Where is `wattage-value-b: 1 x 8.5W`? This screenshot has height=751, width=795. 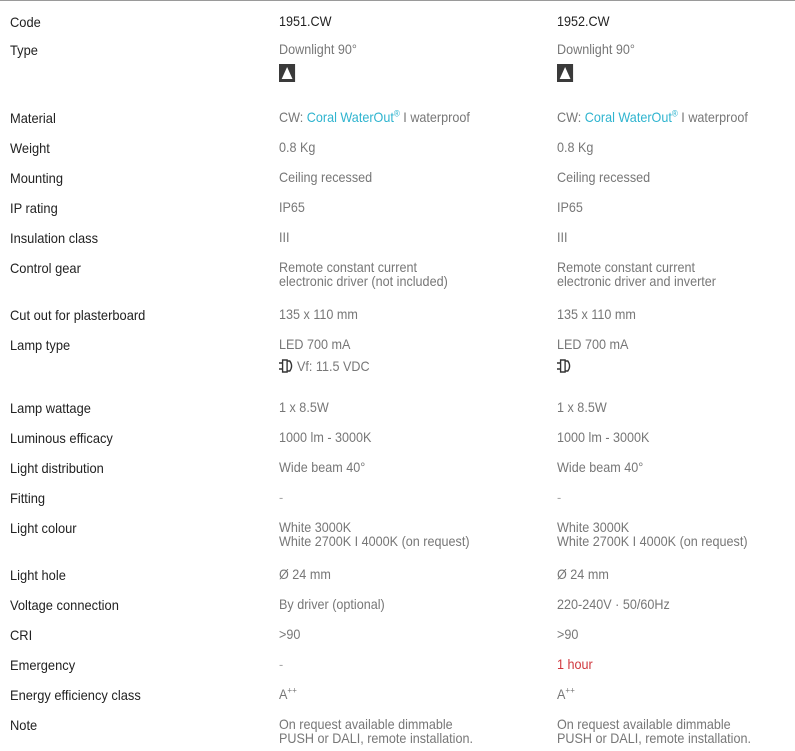
wattage-value-b: 1 x 8.5W is located at coordinates (582, 407).